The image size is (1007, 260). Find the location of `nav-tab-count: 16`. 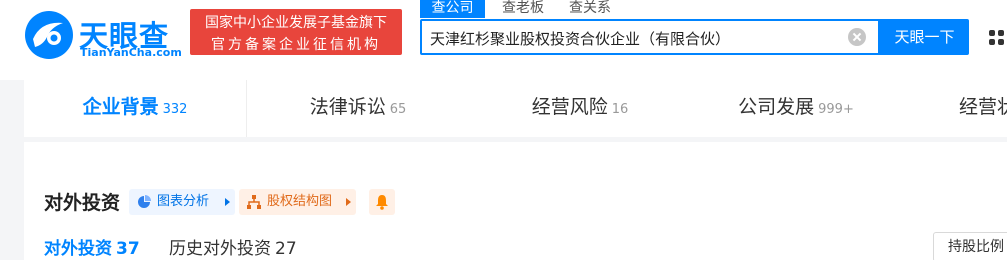

nav-tab-count: 16 is located at coordinates (620, 109).